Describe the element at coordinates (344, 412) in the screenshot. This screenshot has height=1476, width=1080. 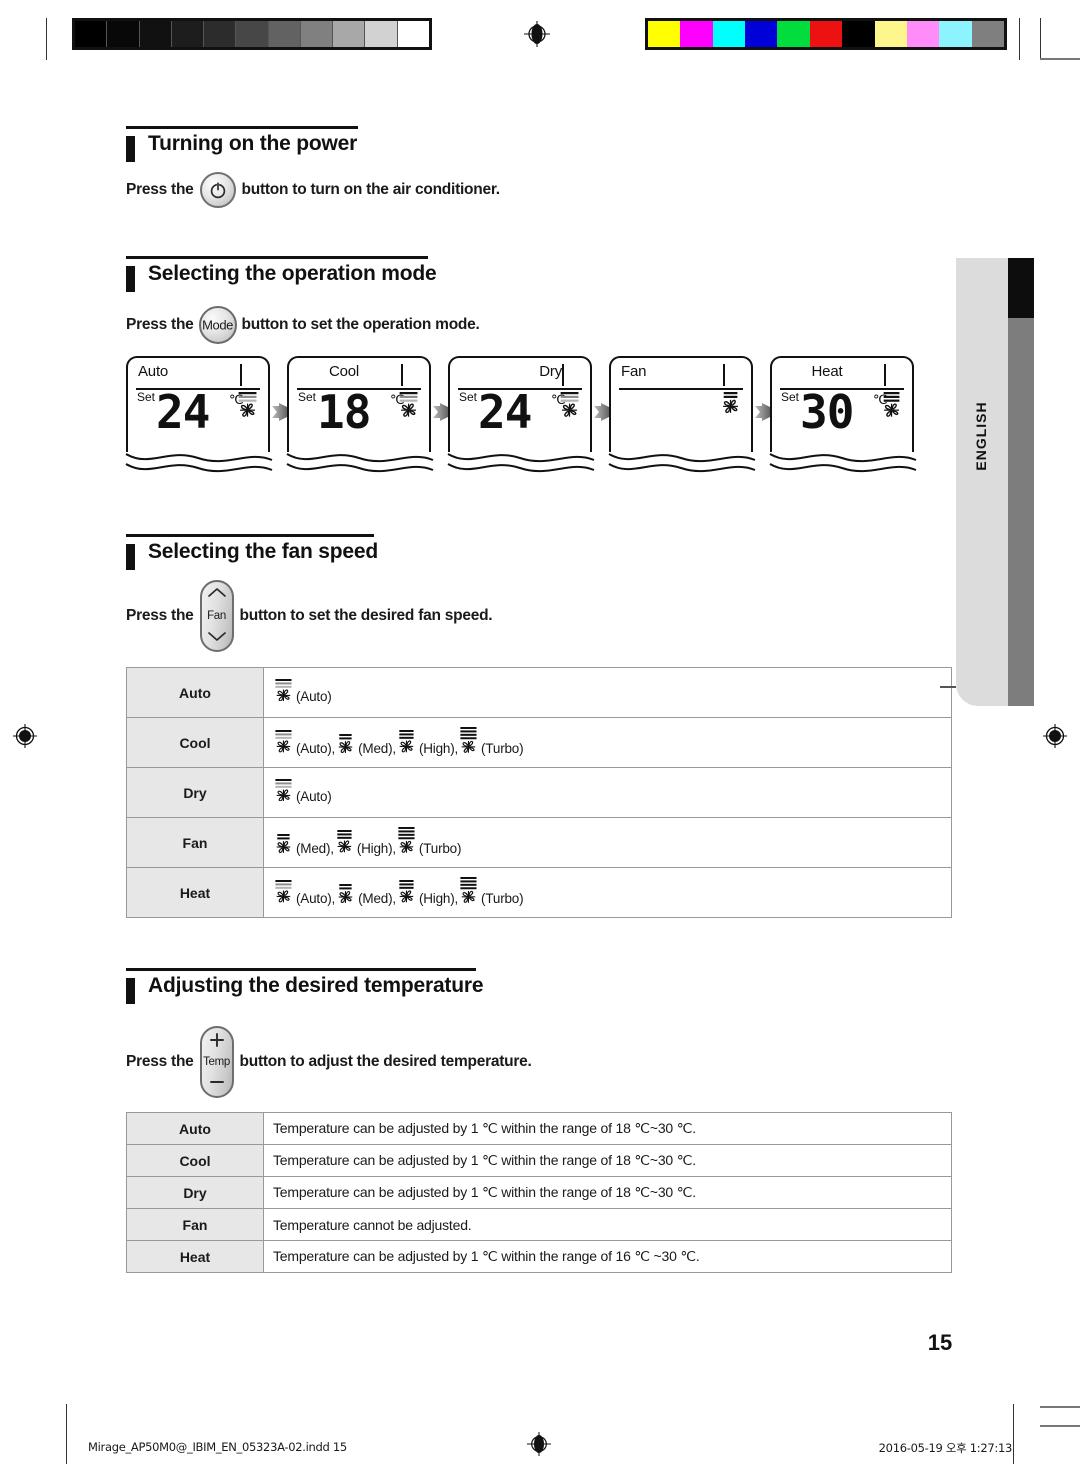
I see `lcd-temperature-value: 18` at that location.